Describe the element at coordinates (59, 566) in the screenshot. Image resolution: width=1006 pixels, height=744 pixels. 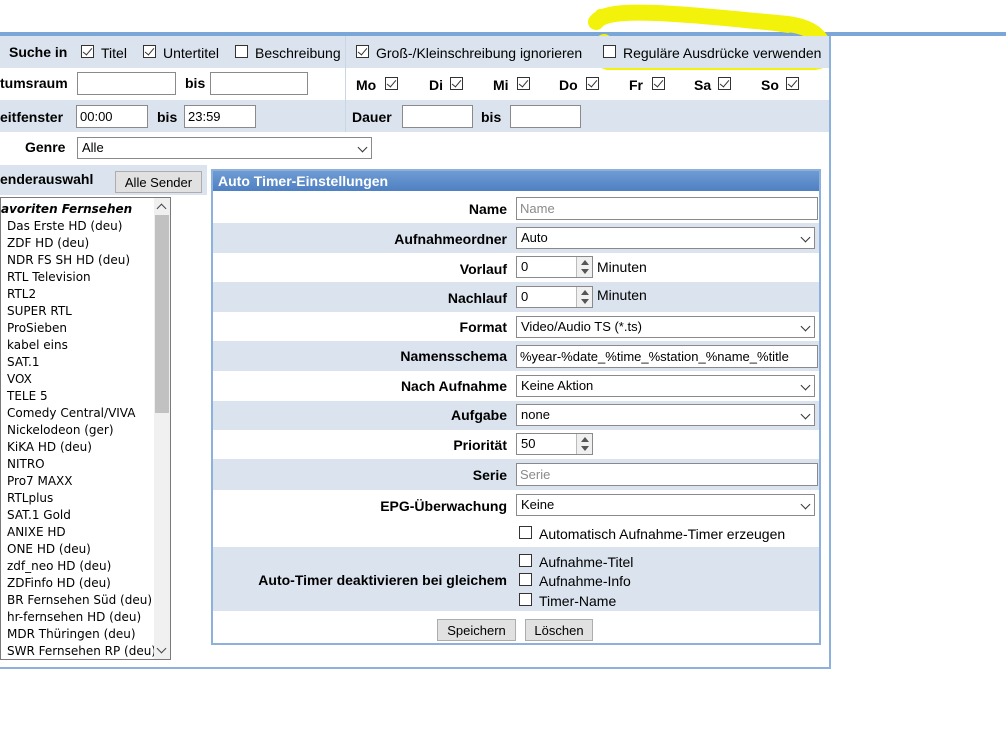
I see `channel-list-item: zdf_neo HD (deu)` at that location.